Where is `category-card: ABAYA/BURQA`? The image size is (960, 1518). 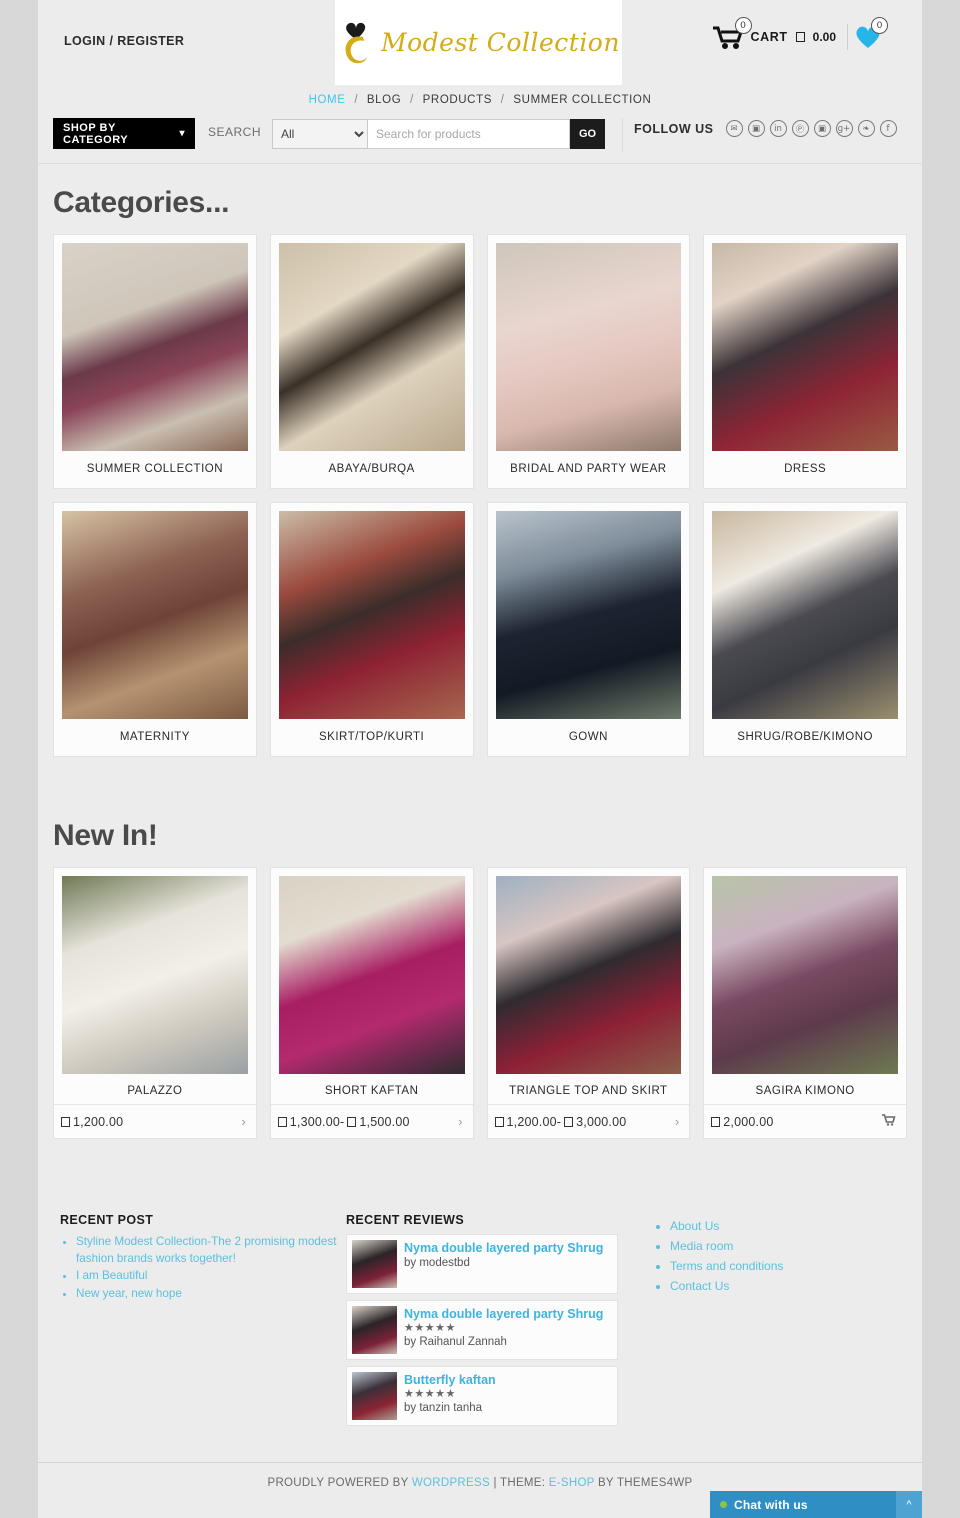
category-card: ABAYA/BURQA is located at coordinates (371, 361).